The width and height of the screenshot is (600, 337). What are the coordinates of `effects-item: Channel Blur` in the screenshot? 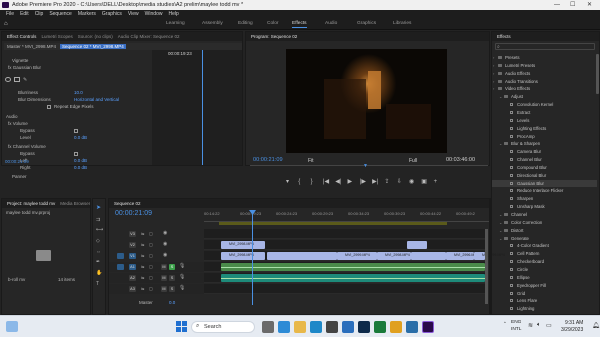 It's located at (544, 159).